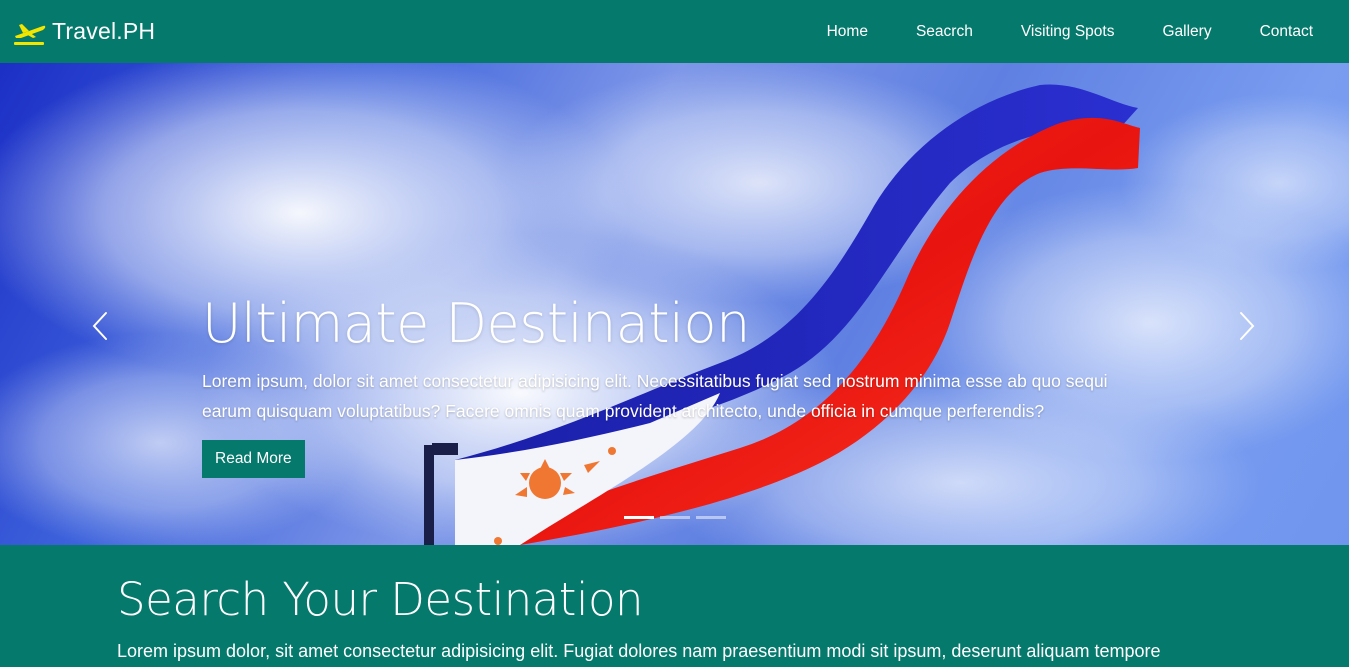 The image size is (1349, 667). I want to click on brand-name: Travel.PH, so click(104, 31).